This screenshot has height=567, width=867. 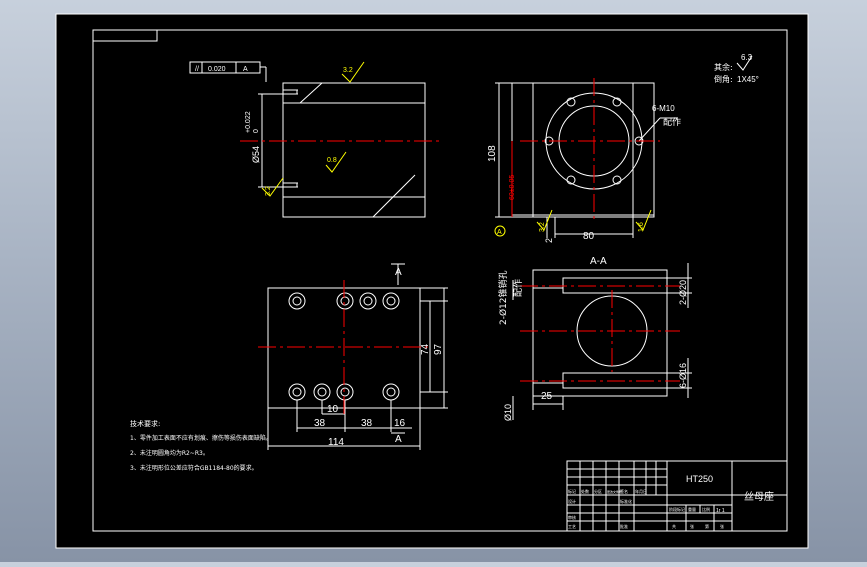 What do you see at coordinates (692, 509) in the screenshot?
I see `weight-label: 重量` at bounding box center [692, 509].